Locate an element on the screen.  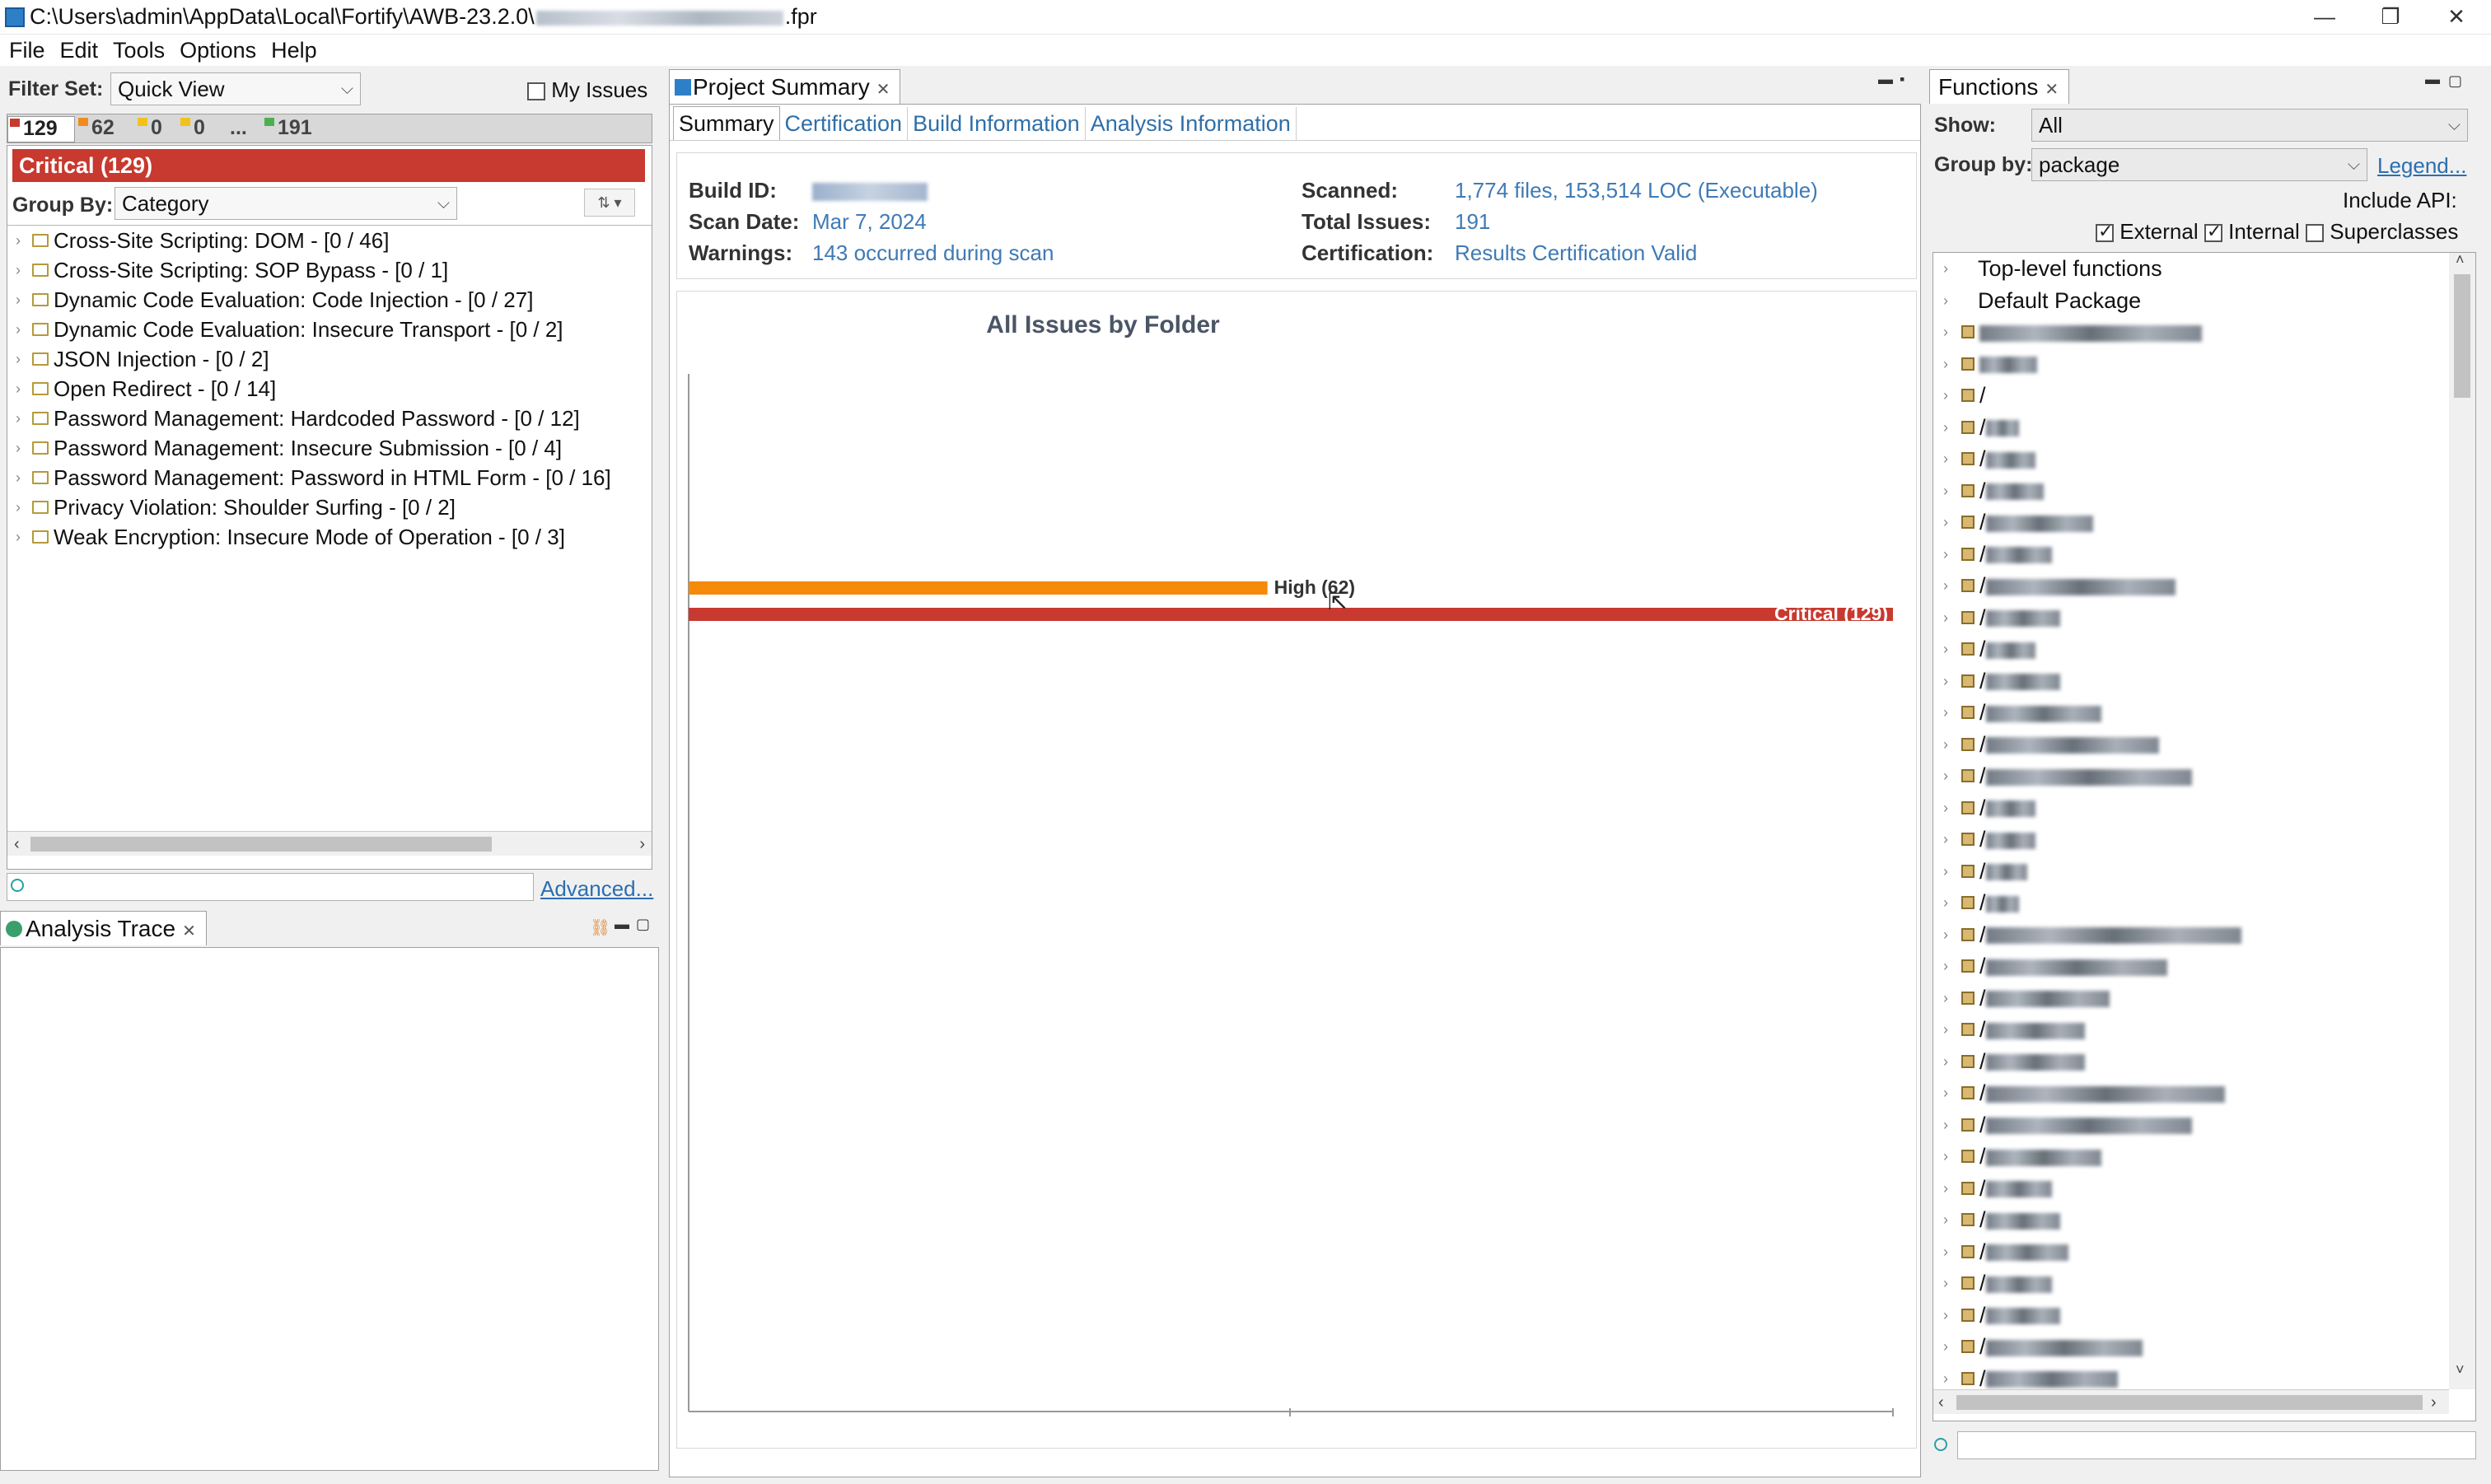
scroll-down-icon: ˅ is located at coordinates (2460, 1370).